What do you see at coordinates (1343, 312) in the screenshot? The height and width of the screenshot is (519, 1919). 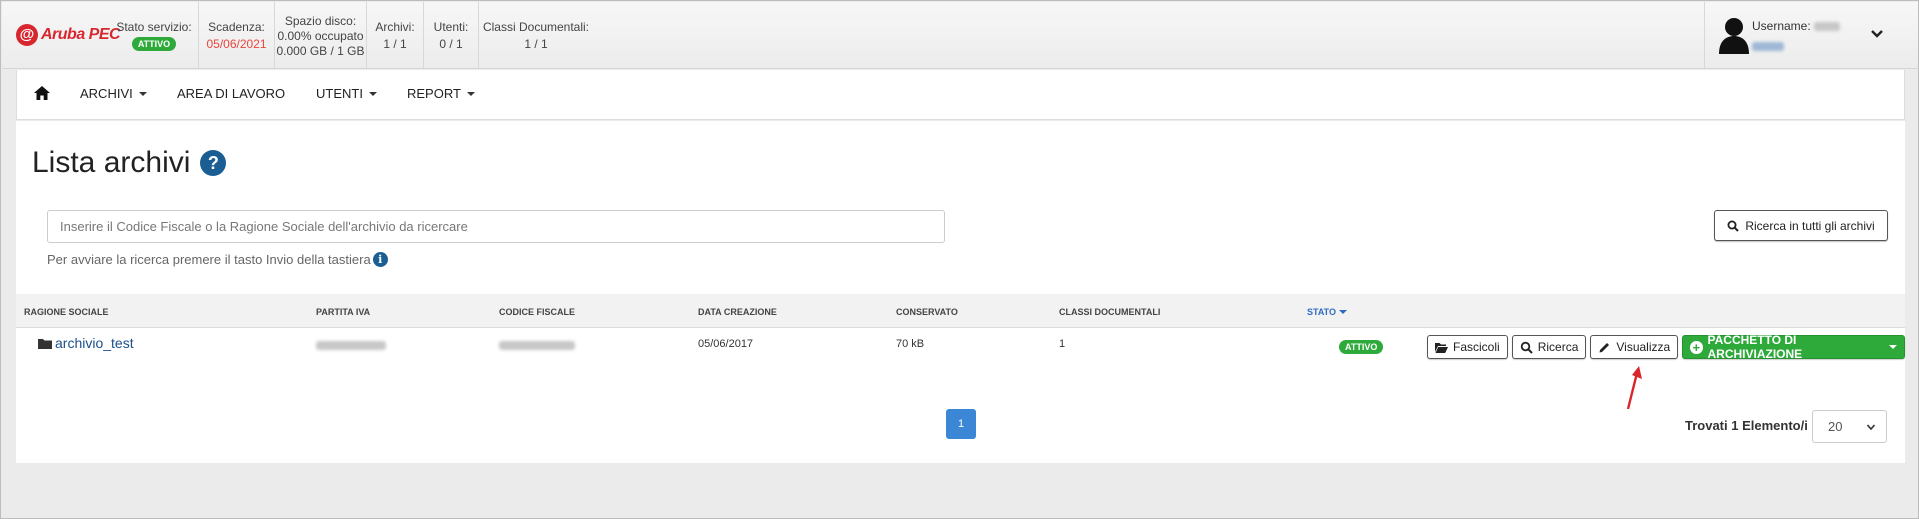 I see `sort-caret-icon` at bounding box center [1343, 312].